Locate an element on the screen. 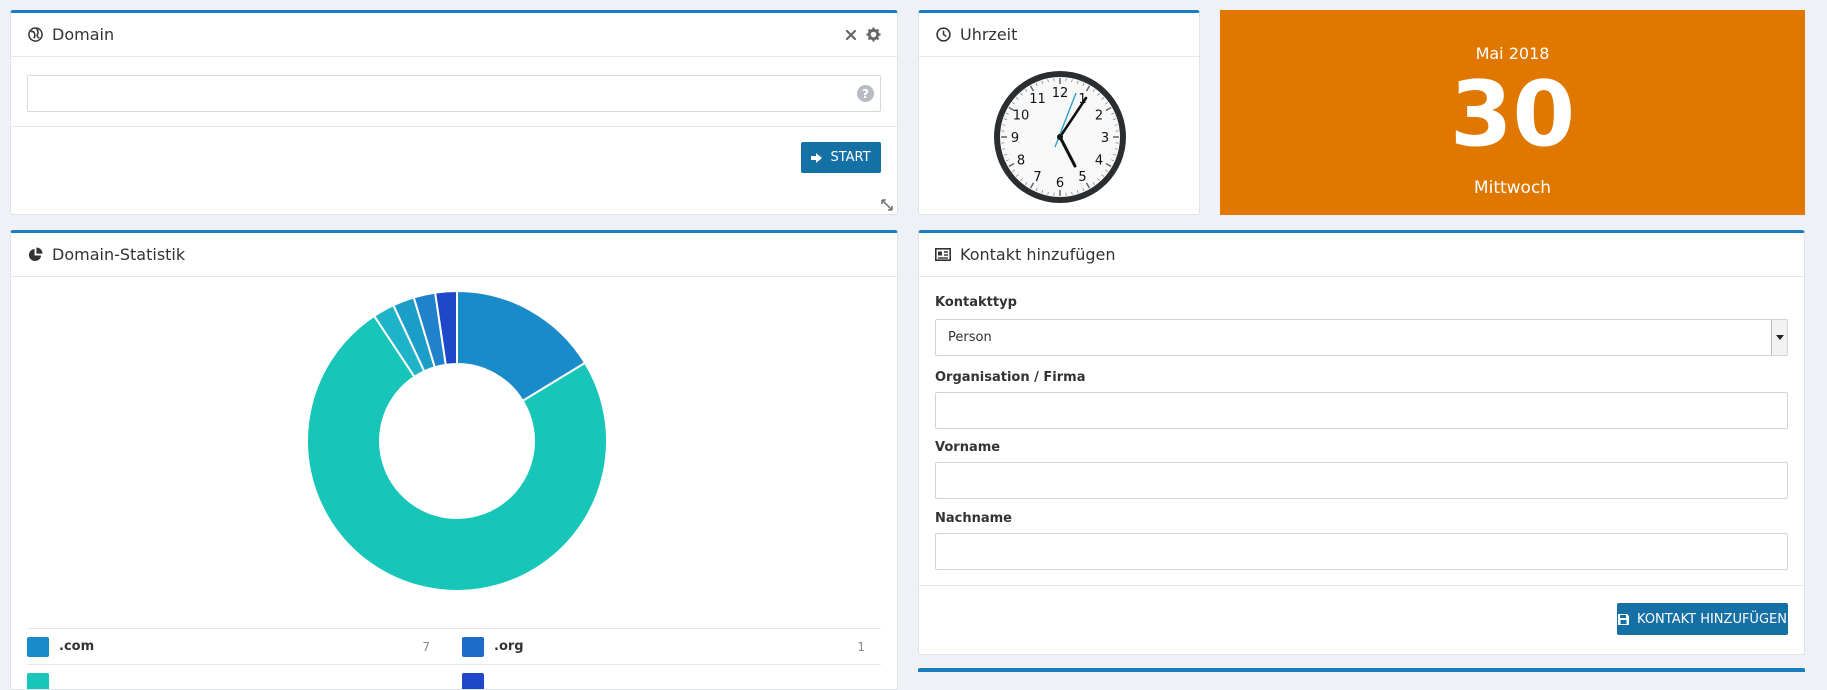 The width and height of the screenshot is (1827, 690). legend-item-org: .org 1 is located at coordinates (671, 646).